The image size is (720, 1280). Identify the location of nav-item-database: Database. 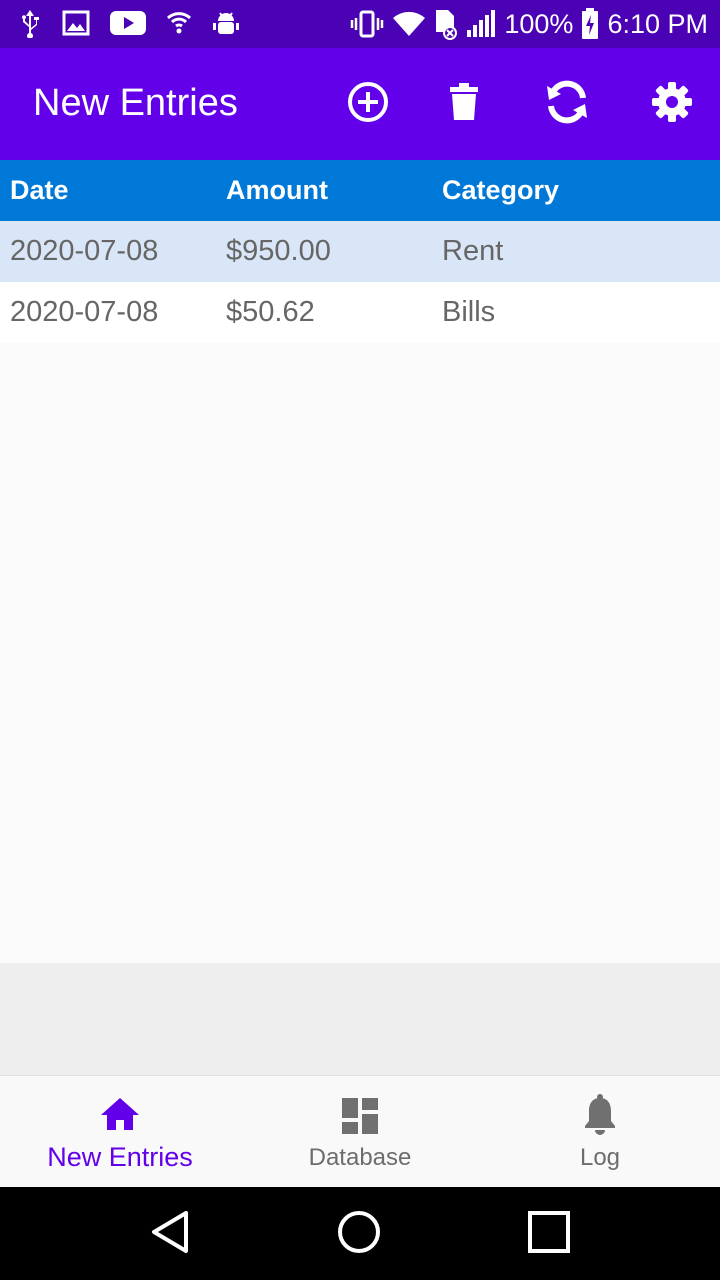
(360, 1132).